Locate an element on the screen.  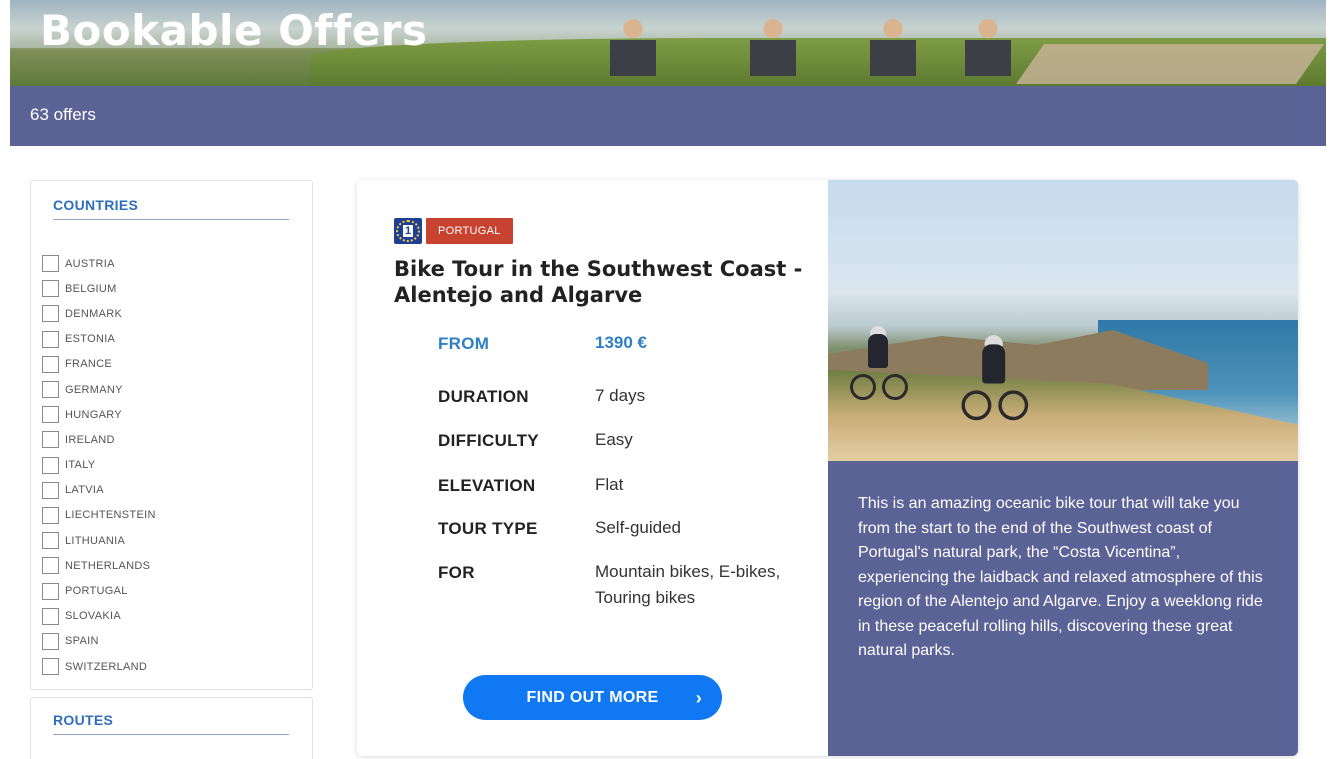
country-filter-item: LATVIA is located at coordinates (99, 490).